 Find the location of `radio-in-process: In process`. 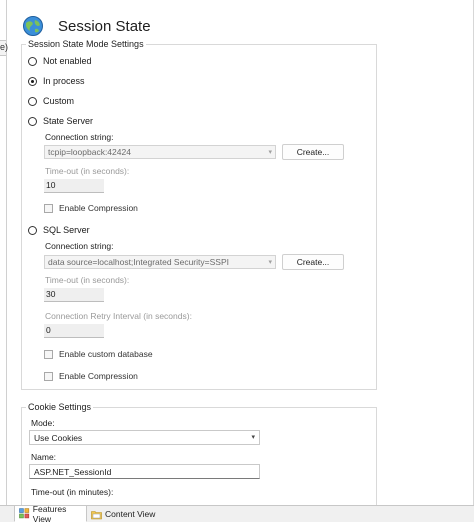

radio-in-process: In process is located at coordinates (56, 81).